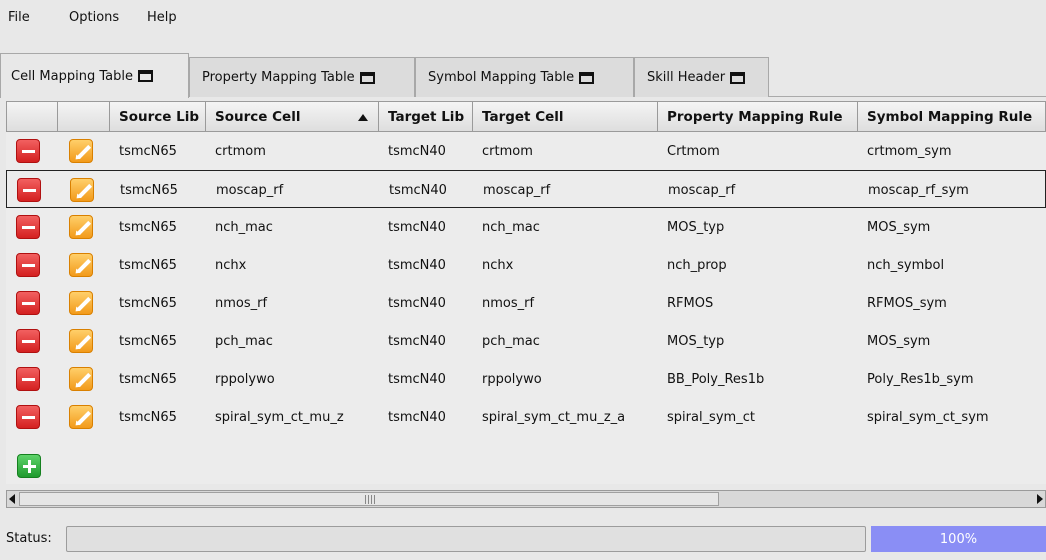 The height and width of the screenshot is (560, 1046). What do you see at coordinates (565, 341) in the screenshot?
I see `cell-target-cell: pch_mac` at bounding box center [565, 341].